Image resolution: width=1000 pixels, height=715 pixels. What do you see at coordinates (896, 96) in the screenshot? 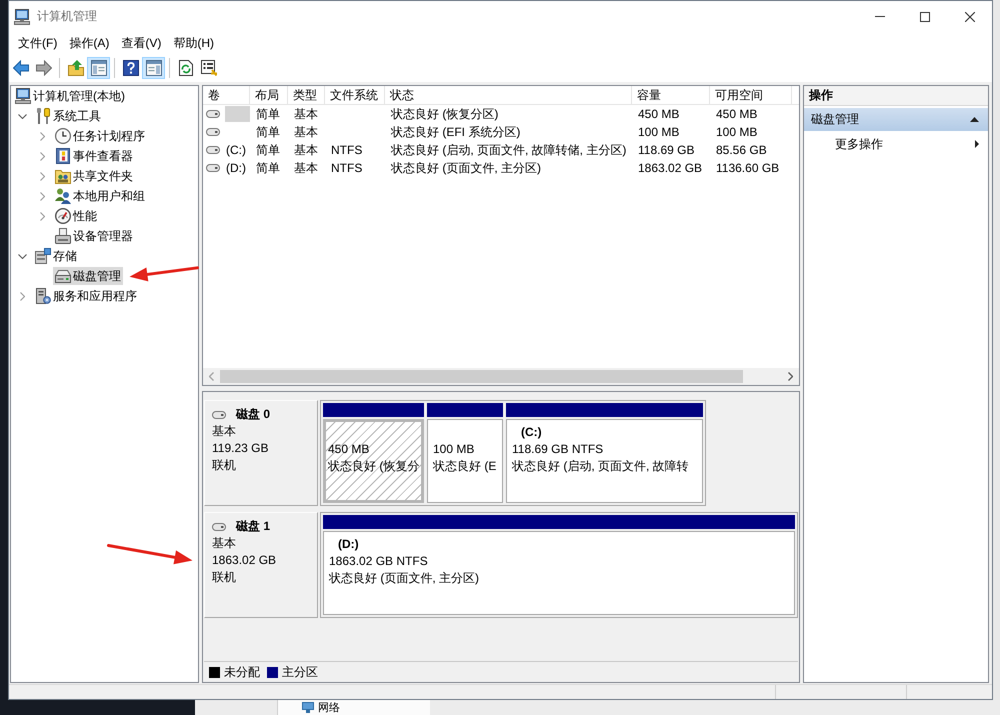
I see `pane-header: 操作` at bounding box center [896, 96].